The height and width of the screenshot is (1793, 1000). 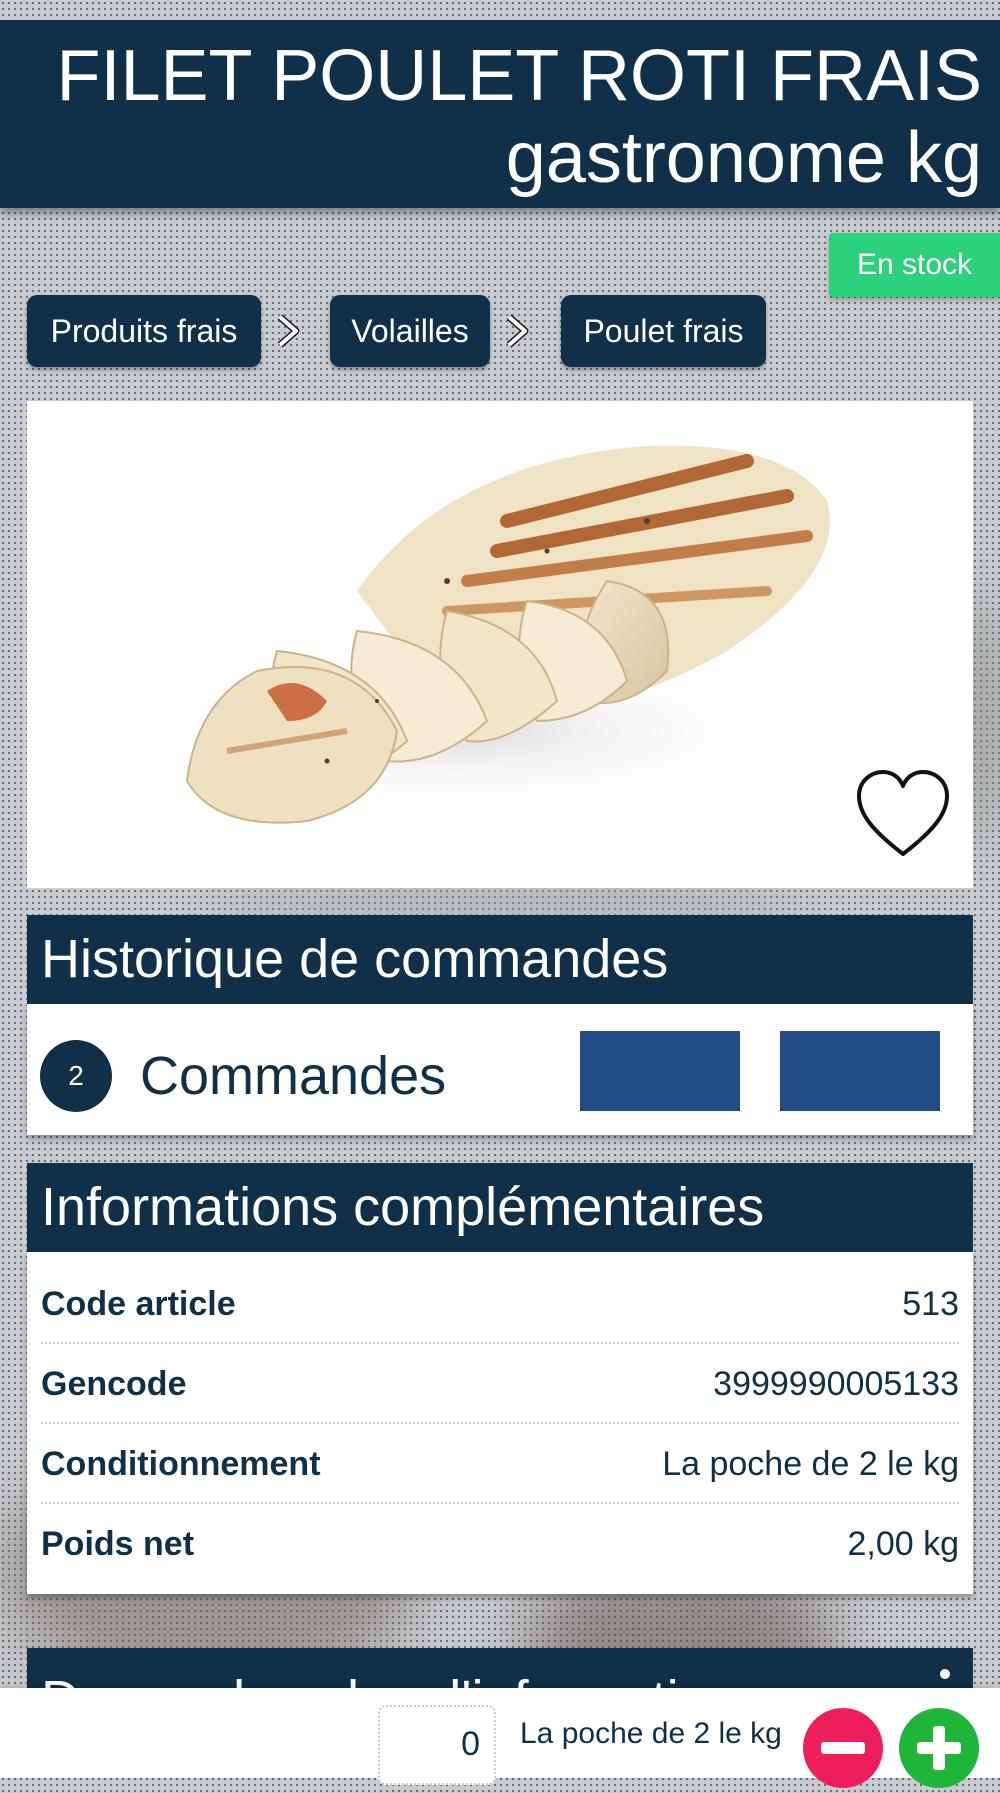 What do you see at coordinates (118, 1544) in the screenshot?
I see `info-key: Poids net` at bounding box center [118, 1544].